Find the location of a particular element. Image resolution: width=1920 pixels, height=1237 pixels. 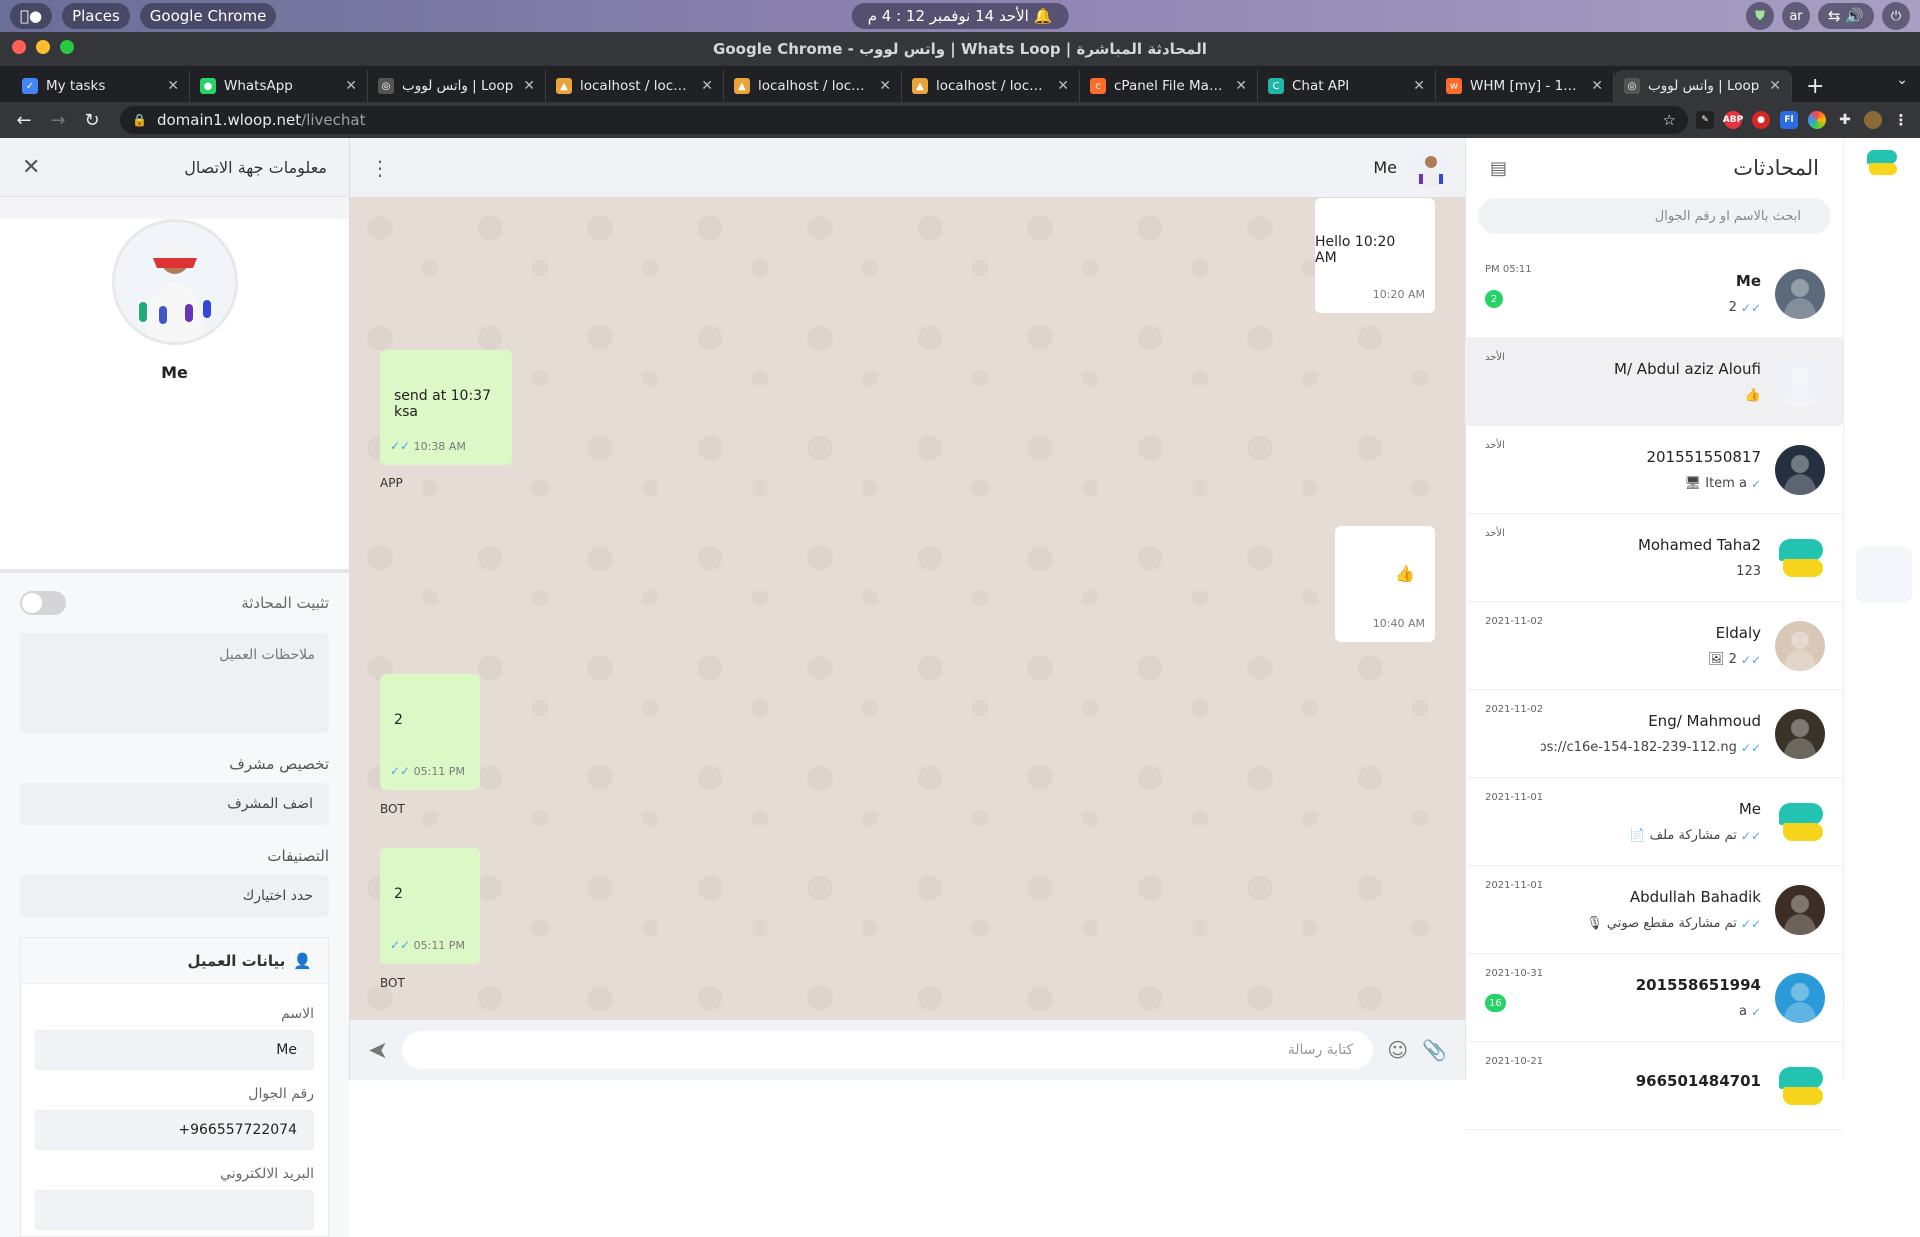

message-text: 👍 is located at coordinates (1405, 573).